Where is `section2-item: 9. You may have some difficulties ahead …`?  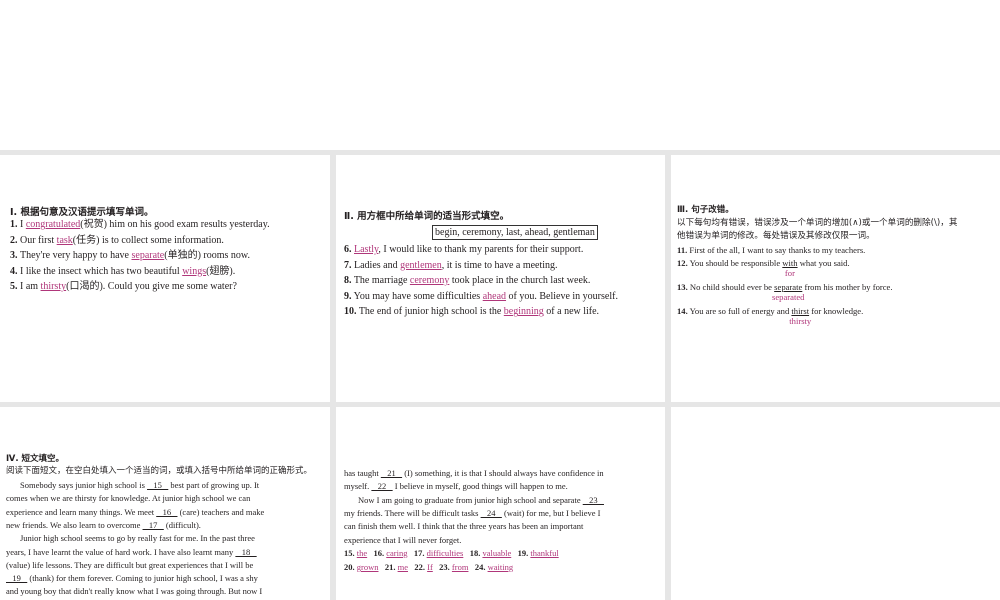 section2-item: 9. You may have some difficulties ahead … is located at coordinates (481, 297).